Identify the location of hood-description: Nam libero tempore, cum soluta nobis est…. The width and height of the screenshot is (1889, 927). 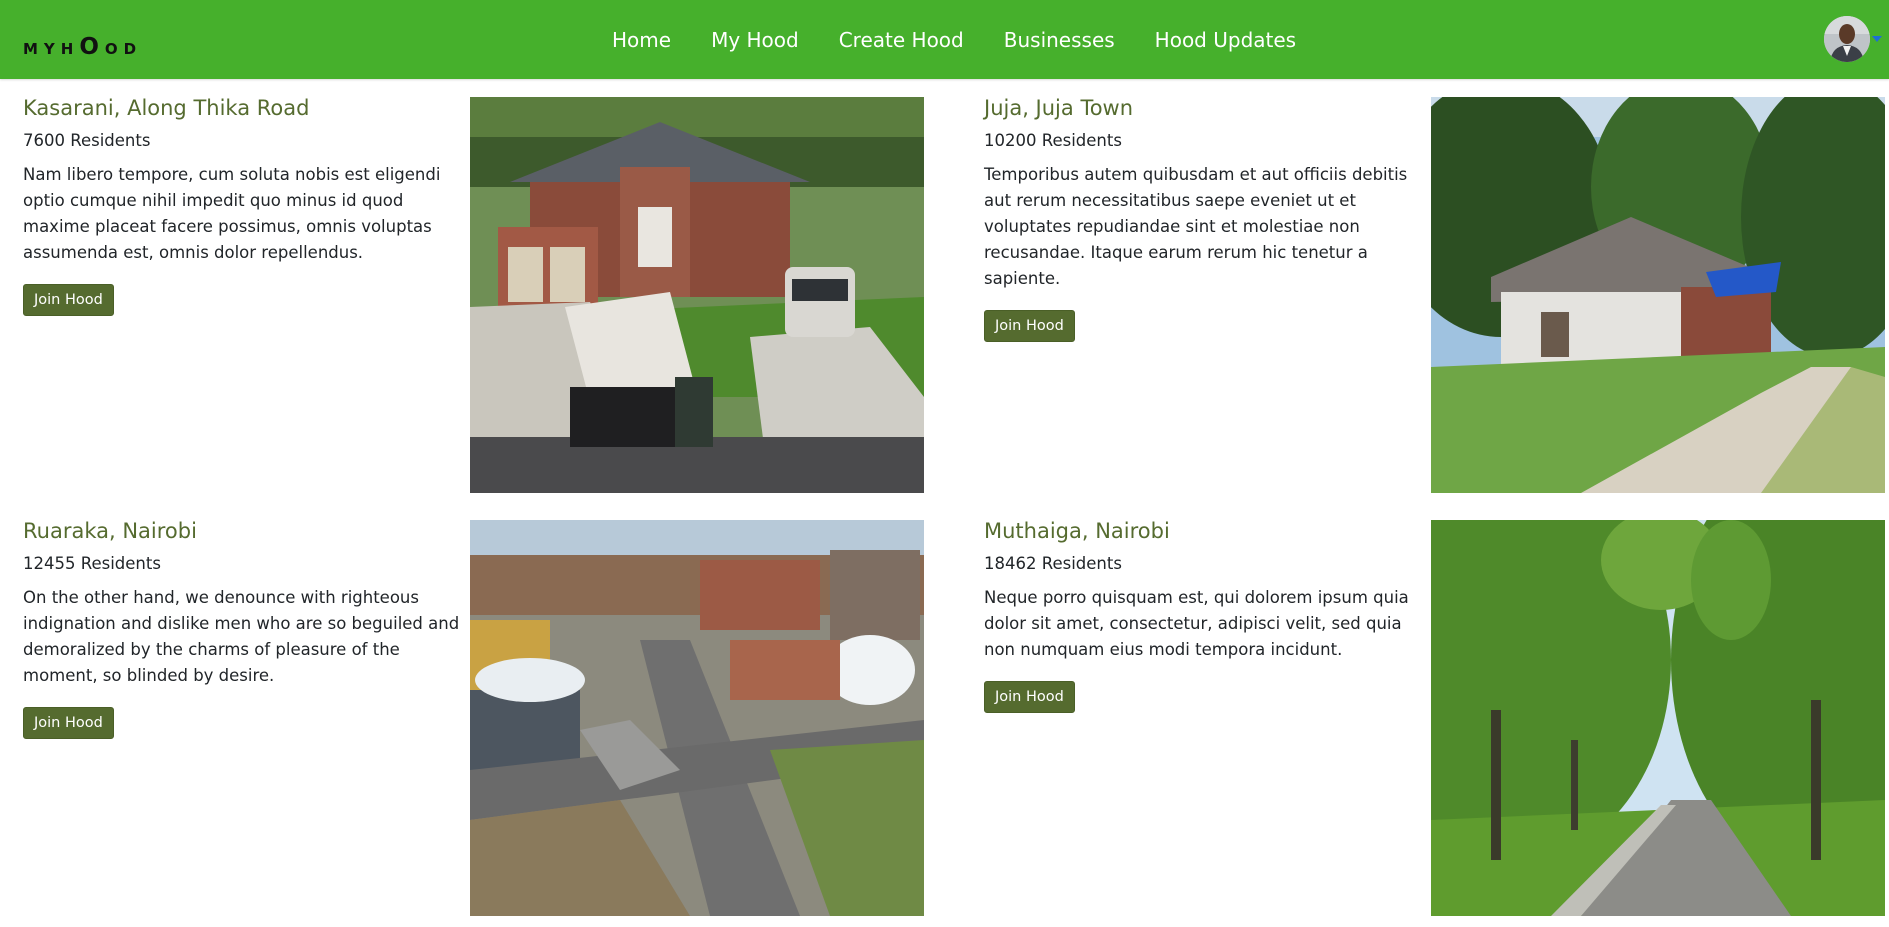
(232, 214).